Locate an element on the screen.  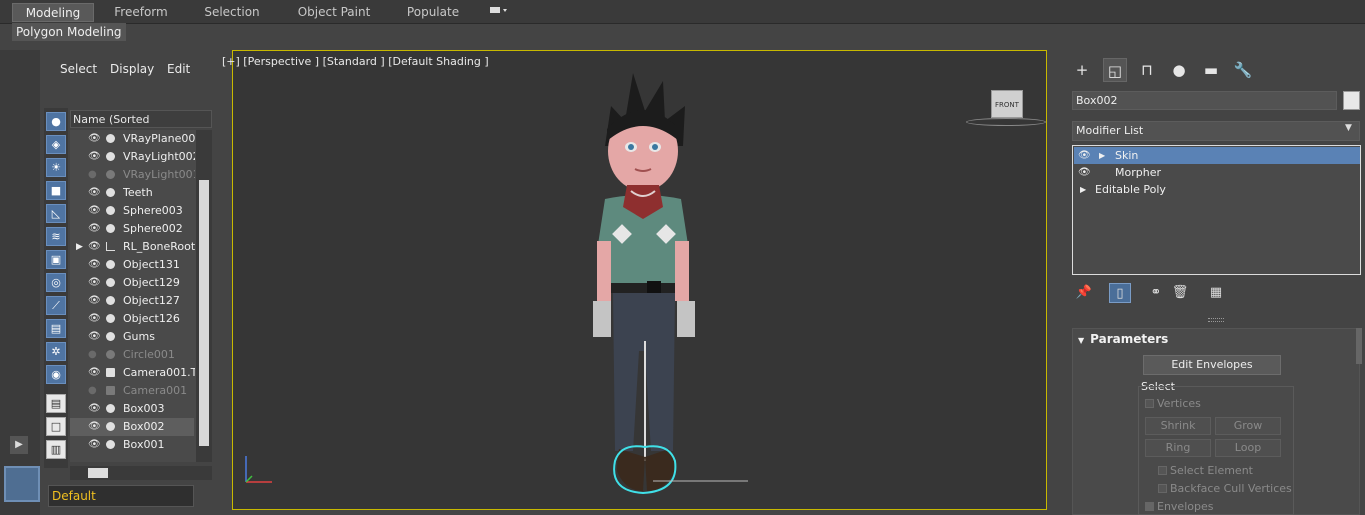
filter-containers-button: ▤ is located at coordinates (56, 328).